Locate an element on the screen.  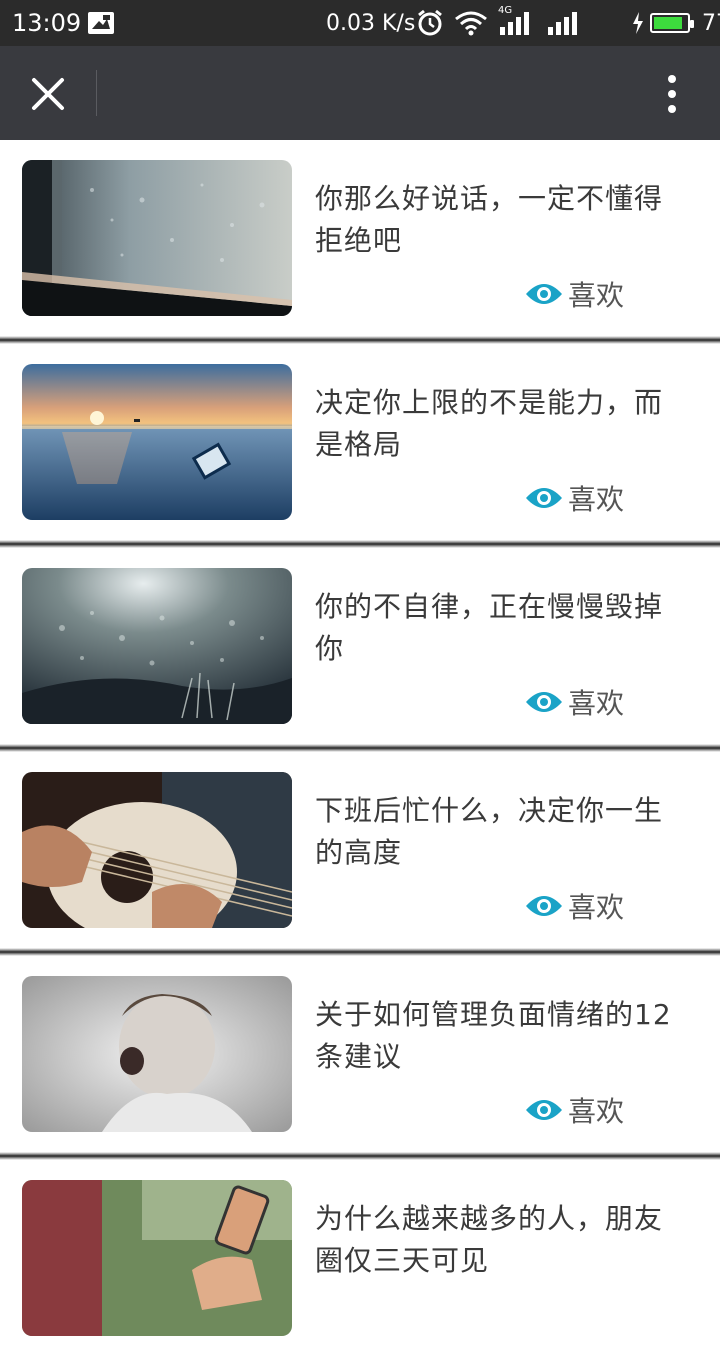
close-icon is located at coordinates (48, 94).